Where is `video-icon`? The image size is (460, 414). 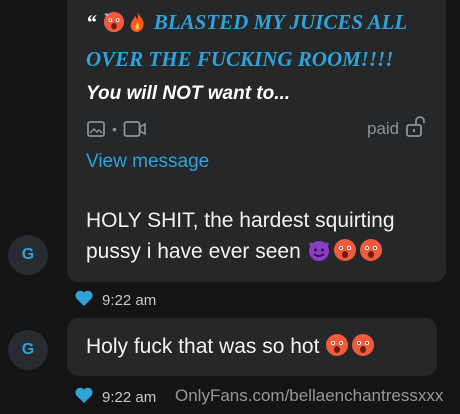 video-icon is located at coordinates (135, 129).